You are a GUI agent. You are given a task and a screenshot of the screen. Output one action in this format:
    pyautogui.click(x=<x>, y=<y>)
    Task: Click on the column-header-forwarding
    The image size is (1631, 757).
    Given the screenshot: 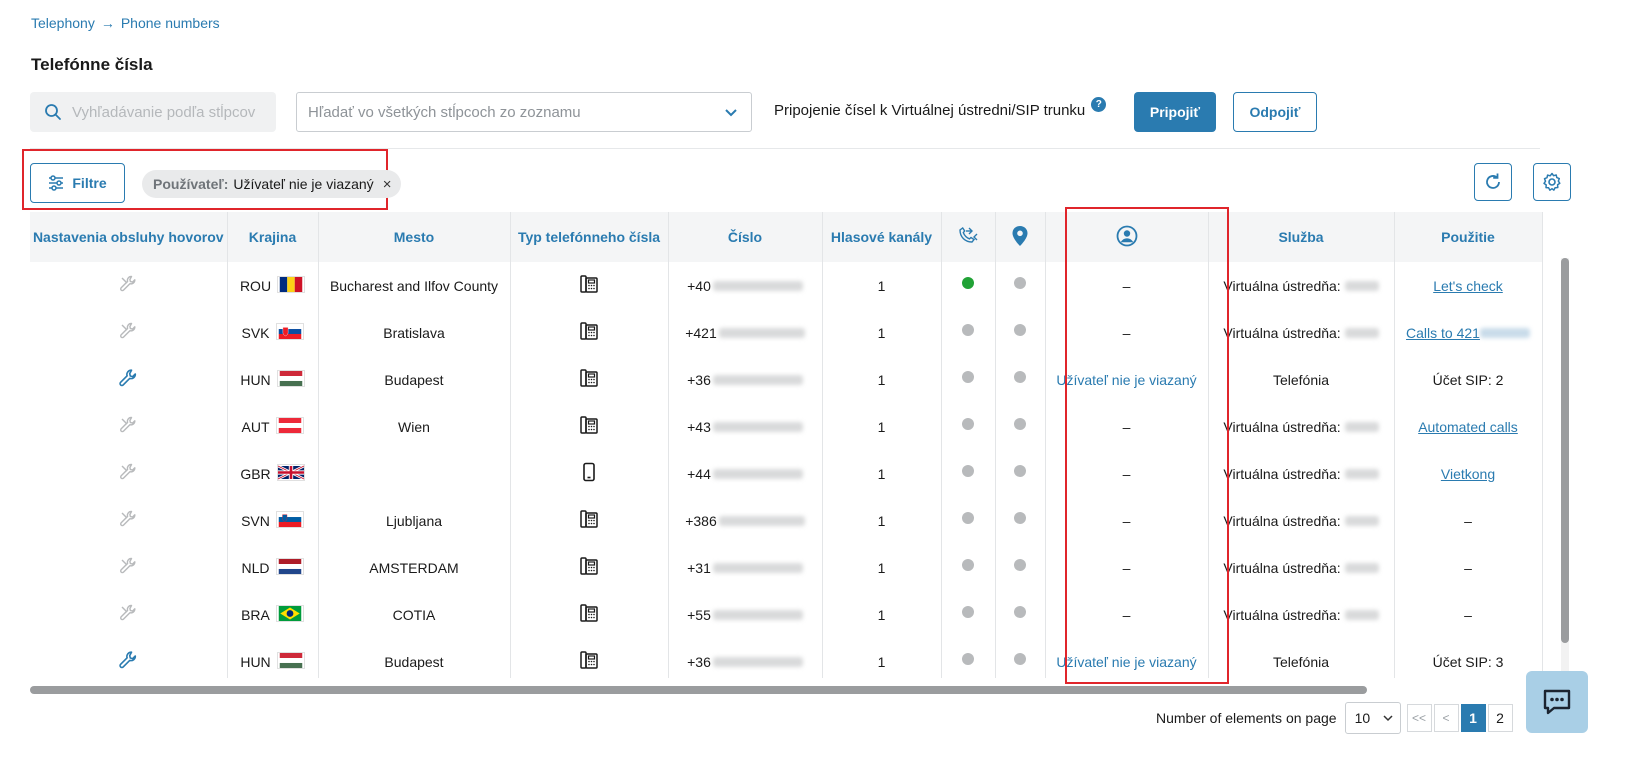 What is the action you would take?
    pyautogui.click(x=968, y=237)
    